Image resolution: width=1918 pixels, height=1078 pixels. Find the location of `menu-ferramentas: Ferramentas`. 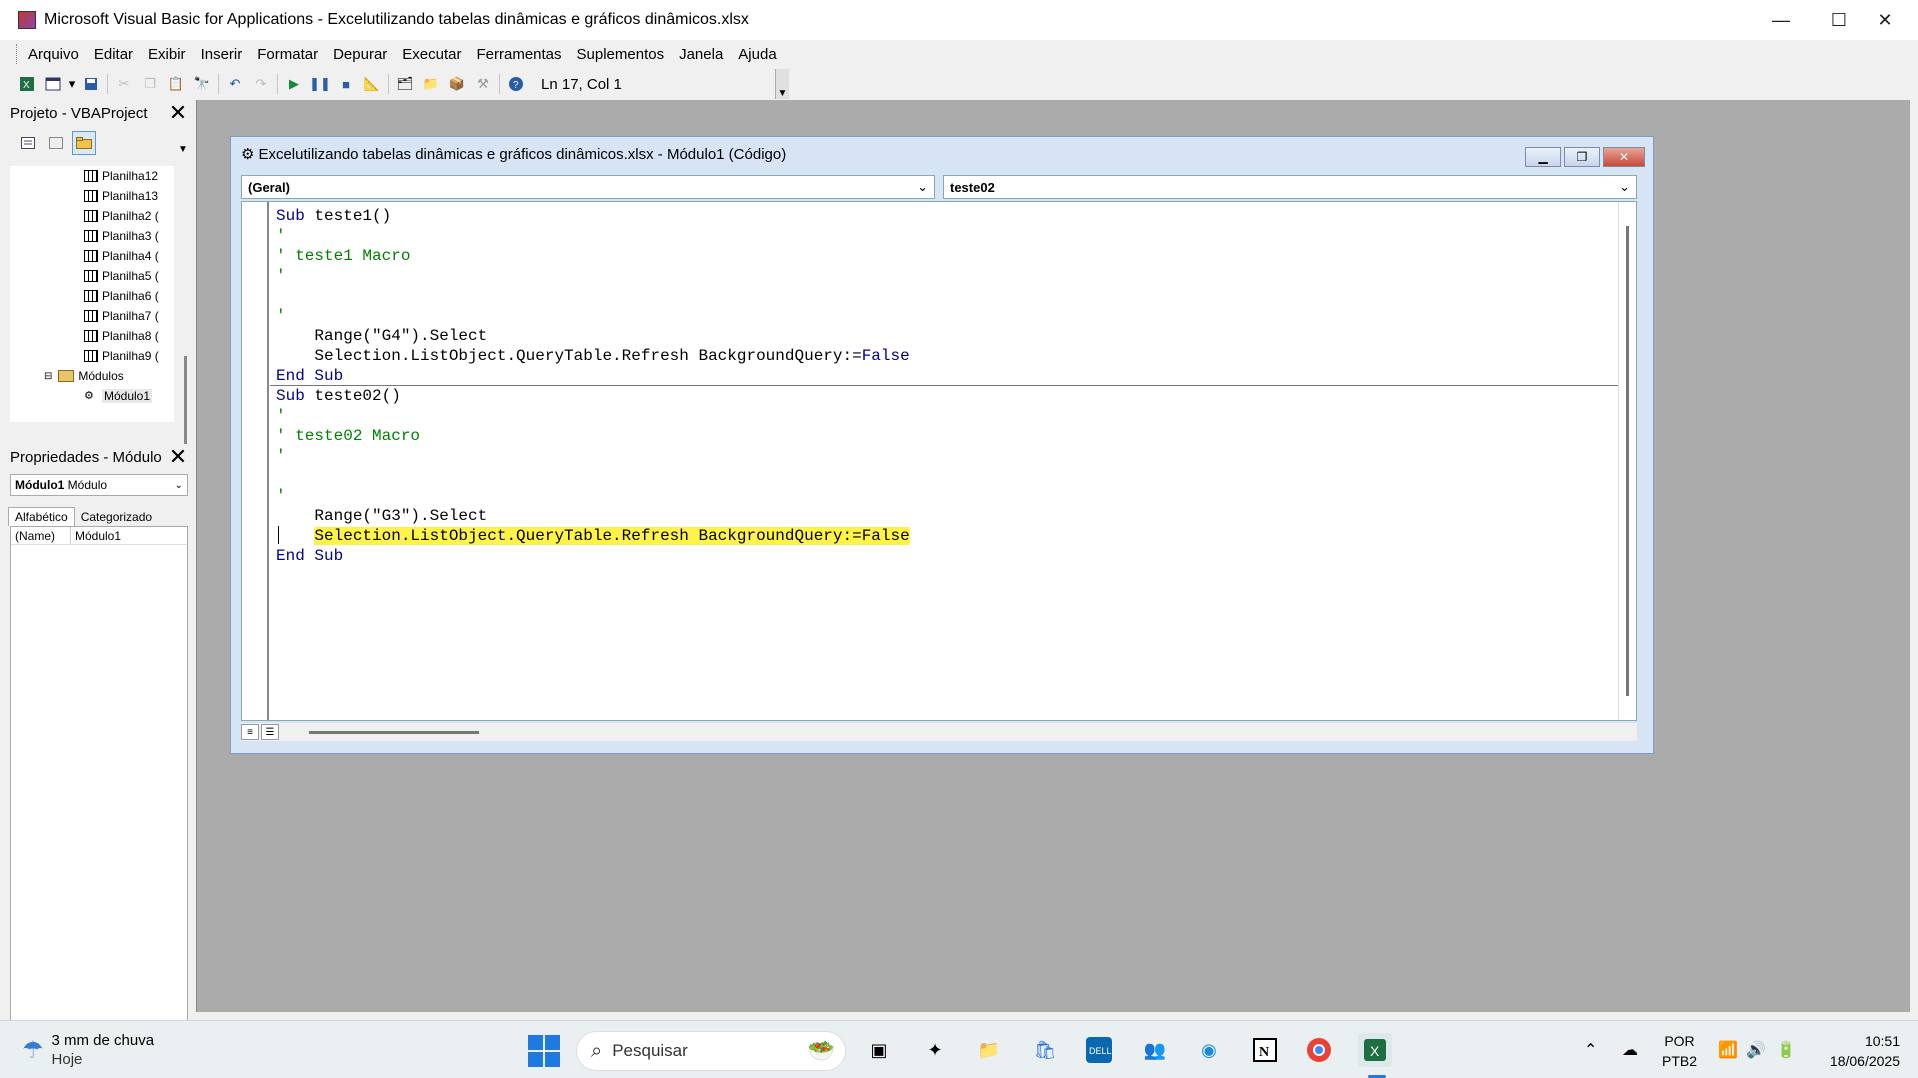

menu-ferramentas: Ferramentas is located at coordinates (519, 54).